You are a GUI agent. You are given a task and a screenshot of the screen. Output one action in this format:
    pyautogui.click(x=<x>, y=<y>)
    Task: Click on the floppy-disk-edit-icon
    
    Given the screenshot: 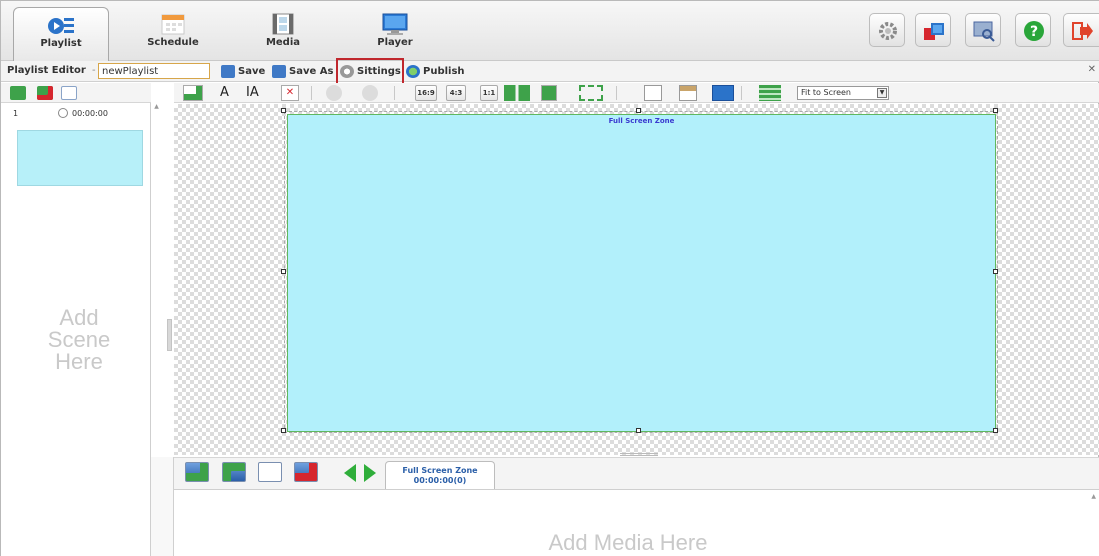 What is the action you would take?
    pyautogui.click(x=279, y=71)
    